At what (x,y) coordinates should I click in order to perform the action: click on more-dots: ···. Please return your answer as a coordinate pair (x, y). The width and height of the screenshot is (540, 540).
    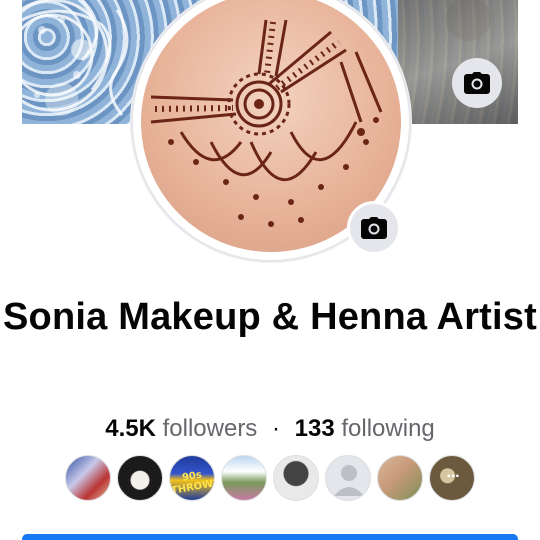
    Looking at the image, I should click on (453, 476).